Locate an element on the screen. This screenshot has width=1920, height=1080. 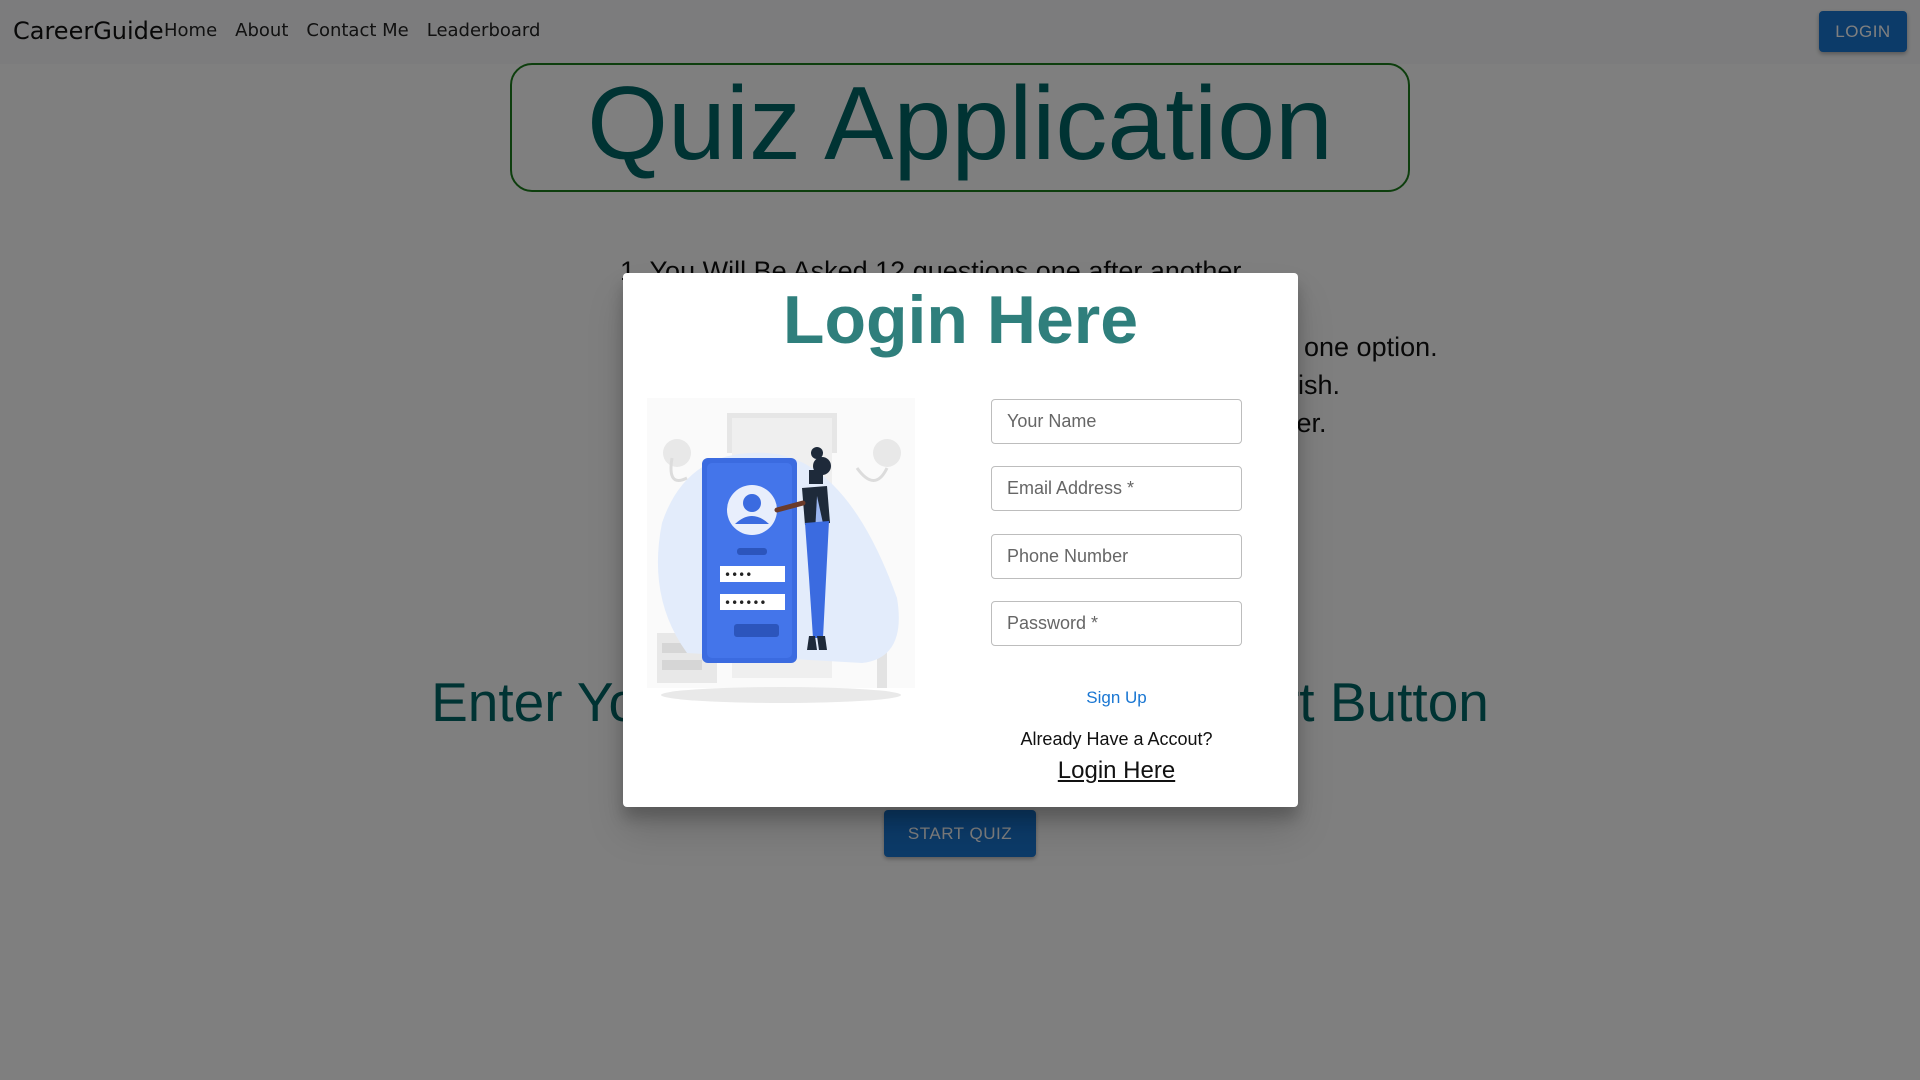
sign-up-button: Sign Up is located at coordinates (1116, 698).